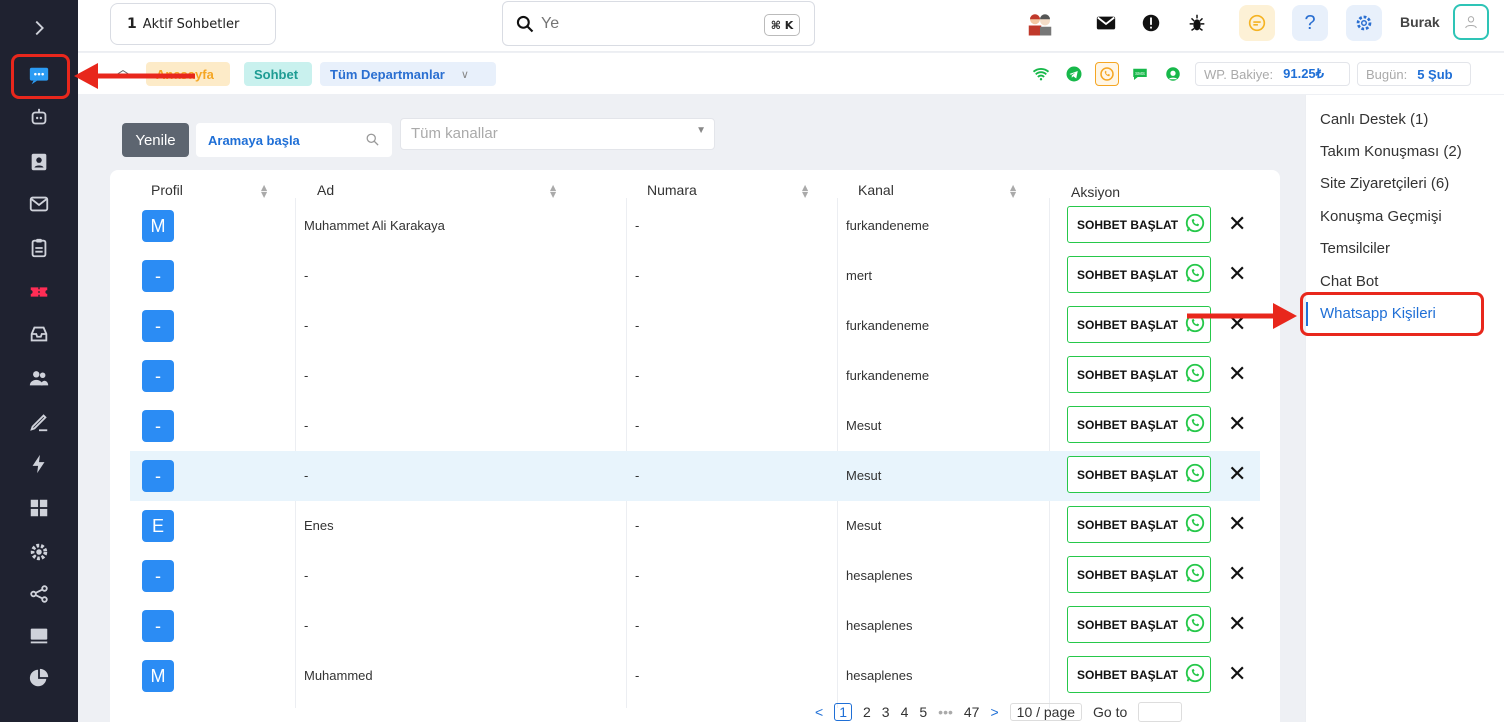 Image resolution: width=1504 pixels, height=722 pixels. Describe the element at coordinates (1355, 248) in the screenshot. I see `menu-agents: Temsilciler` at that location.